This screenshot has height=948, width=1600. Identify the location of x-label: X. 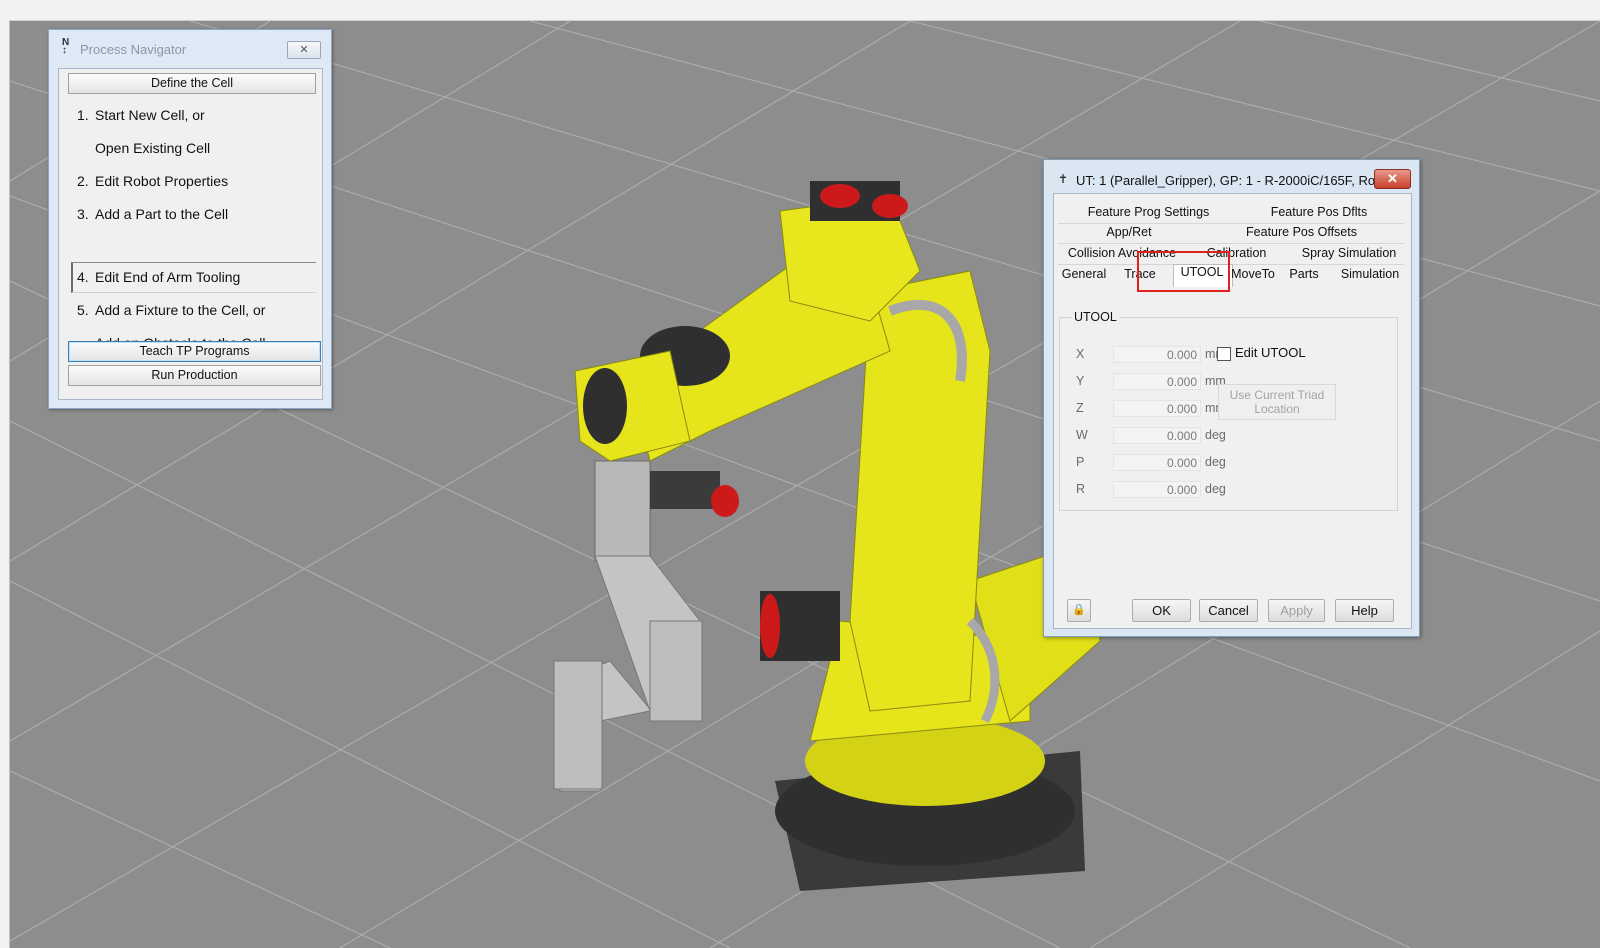
(1080, 354).